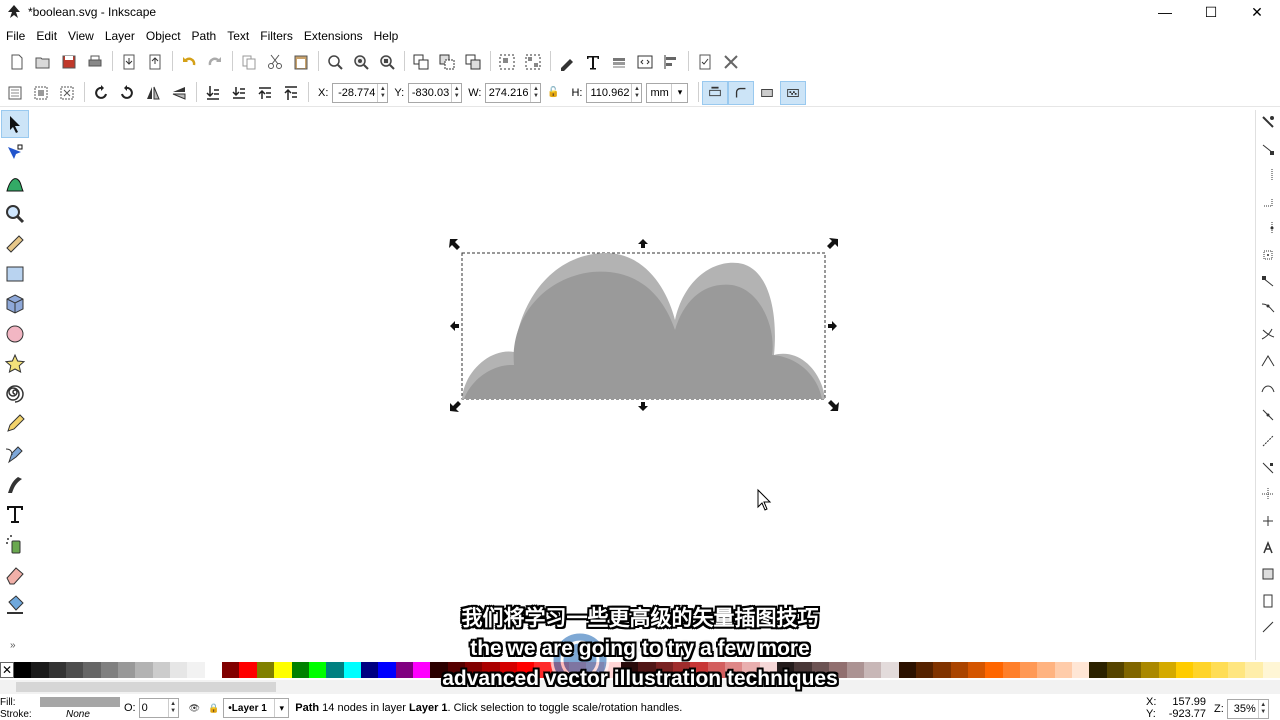  I want to click on redo-icon, so click(215, 62).